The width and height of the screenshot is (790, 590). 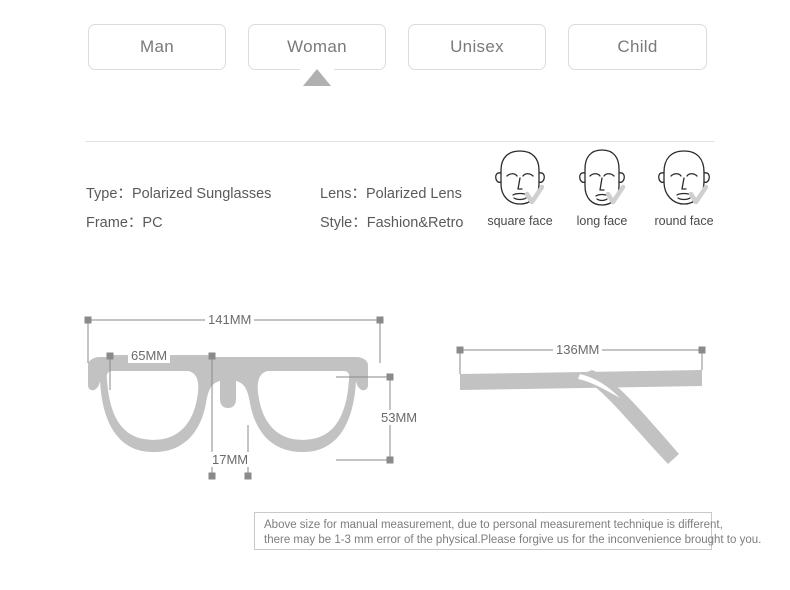 What do you see at coordinates (114, 223) in the screenshot?
I see `spec-frame-key: Frame：` at bounding box center [114, 223].